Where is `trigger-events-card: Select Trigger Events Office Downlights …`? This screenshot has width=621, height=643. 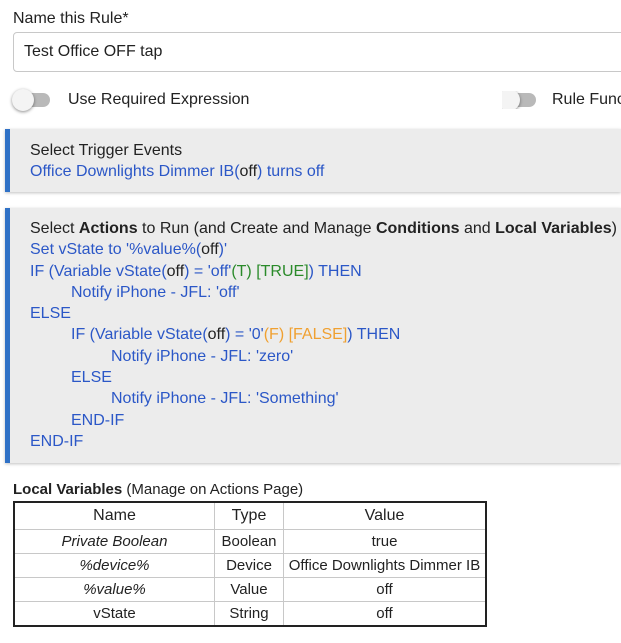
trigger-events-card: Select Trigger Events Office Downlights … is located at coordinates (313, 160).